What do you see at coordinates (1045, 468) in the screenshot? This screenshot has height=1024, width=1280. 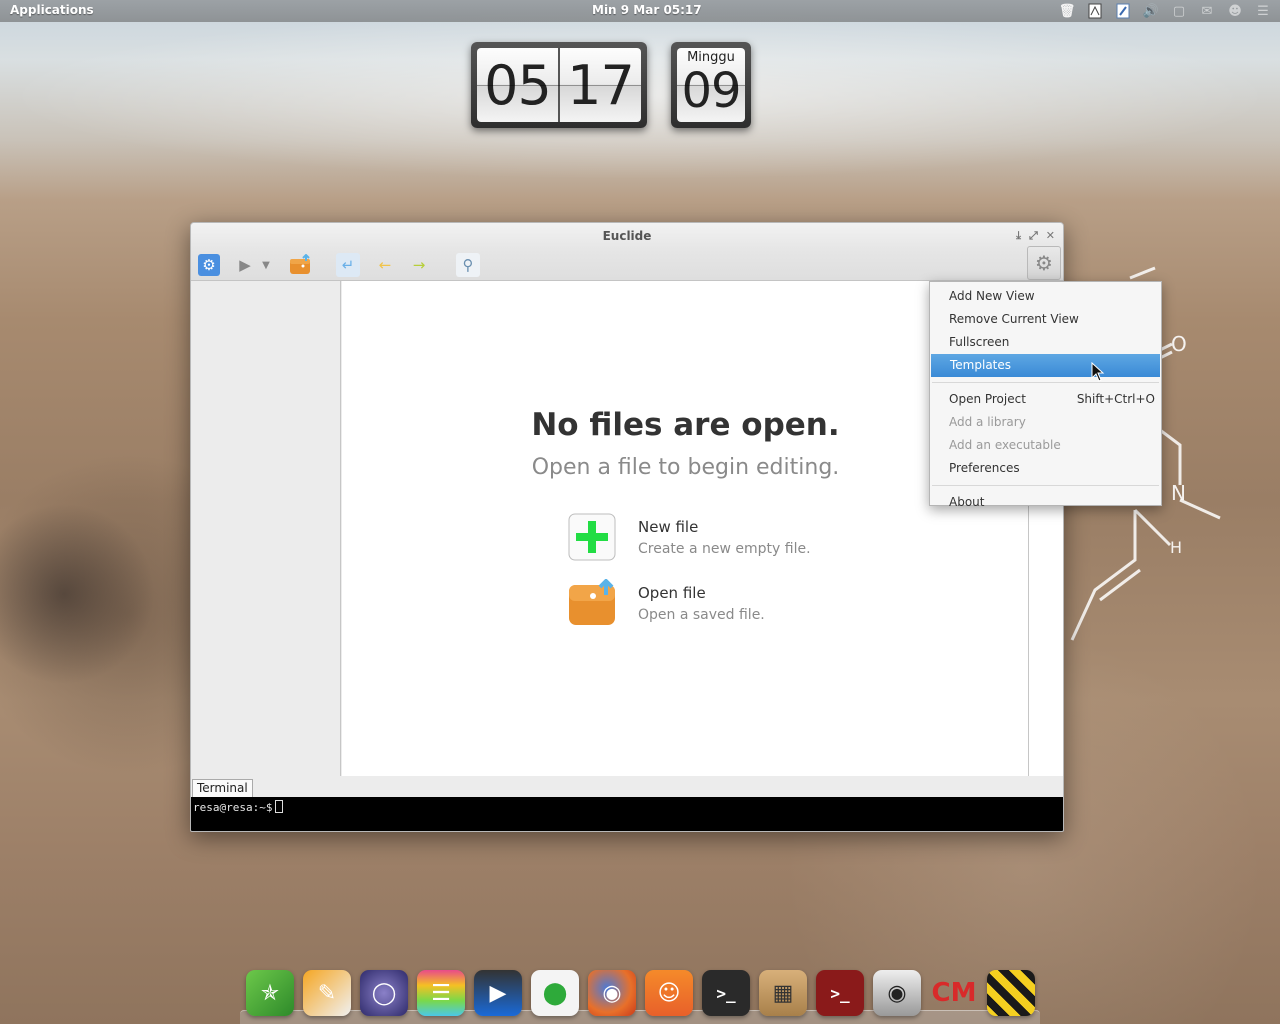 I see `menu-item-preferences: Preferences` at bounding box center [1045, 468].